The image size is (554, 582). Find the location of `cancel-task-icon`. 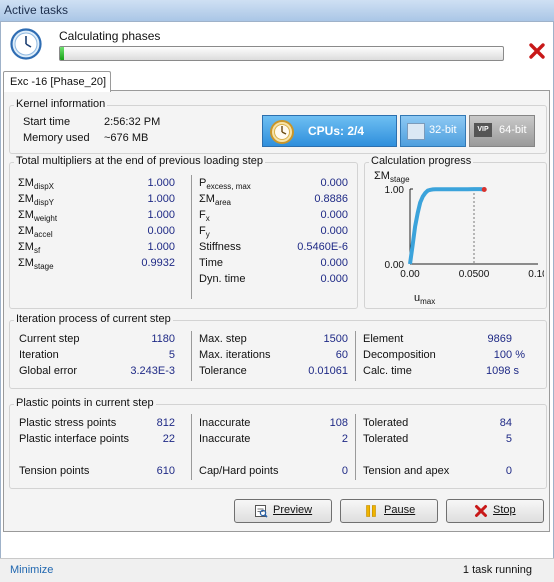

cancel-task-icon is located at coordinates (537, 51).